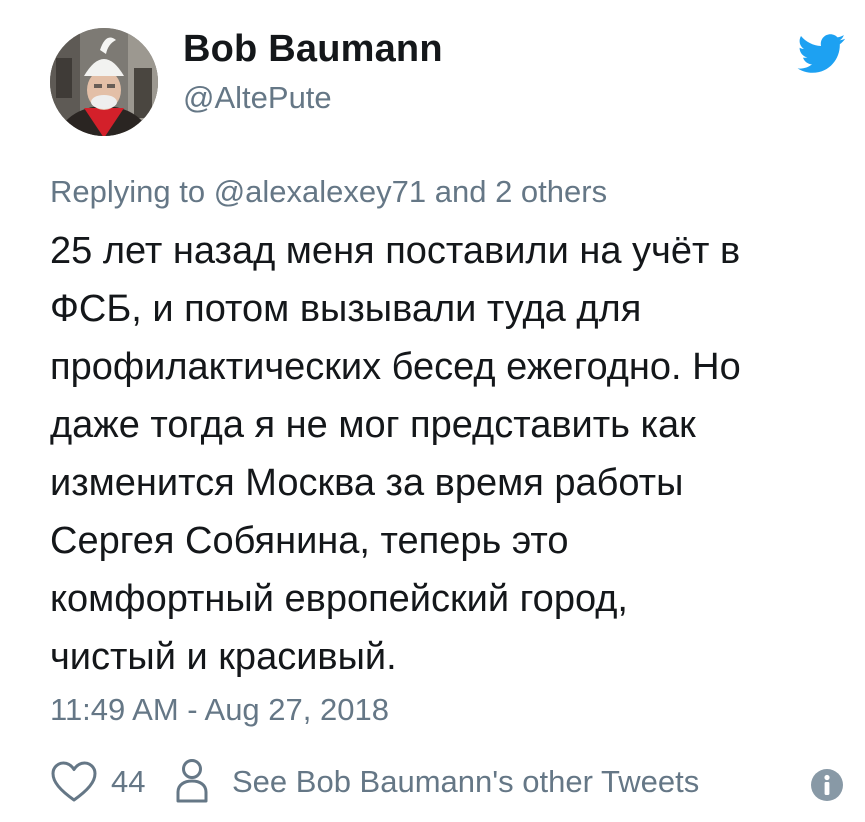 This screenshot has width=865, height=822. What do you see at coordinates (313, 49) in the screenshot?
I see `author-name: Bob Baumann` at bounding box center [313, 49].